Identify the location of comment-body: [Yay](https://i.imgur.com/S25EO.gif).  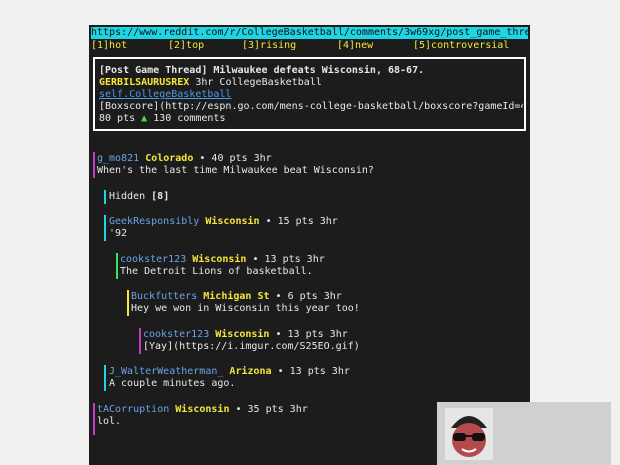
(251, 346).